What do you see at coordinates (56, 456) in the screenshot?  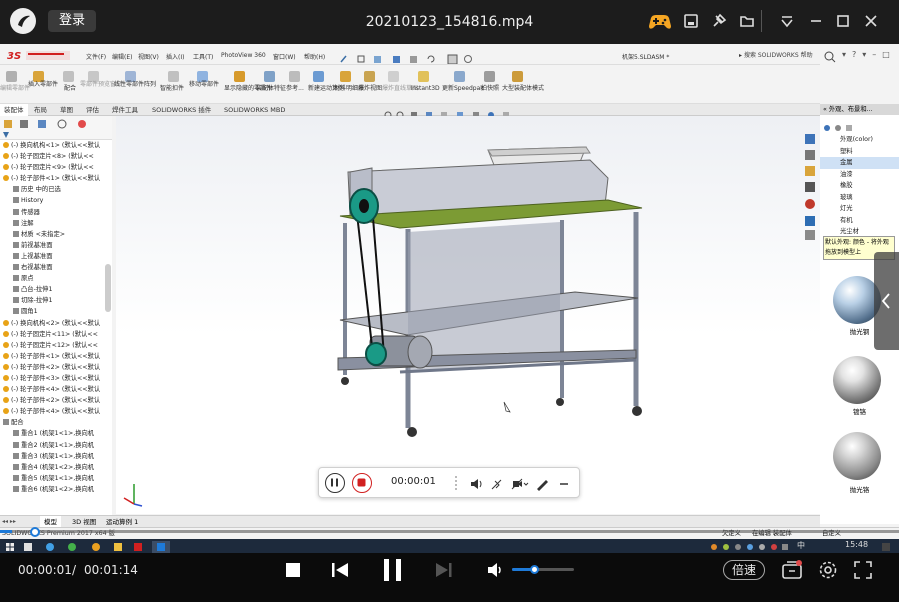 I see `tree-item: 重合3 (机架1<1>,换向机` at bounding box center [56, 456].